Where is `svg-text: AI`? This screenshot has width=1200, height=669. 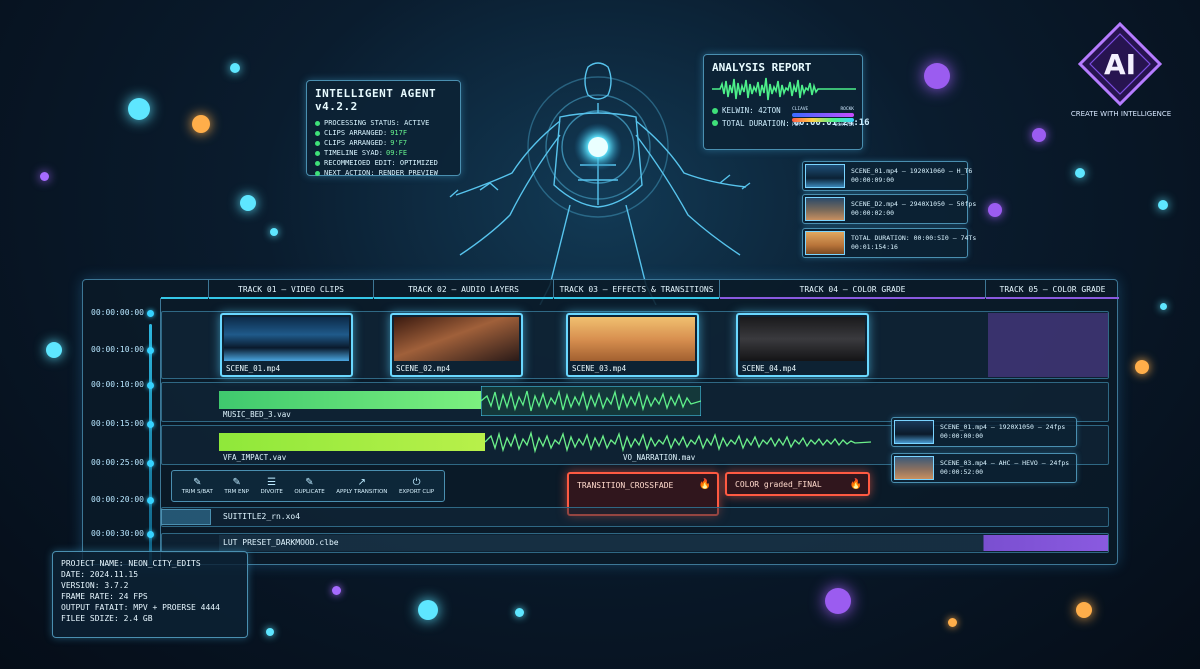 svg-text: AI is located at coordinates (1120, 64).